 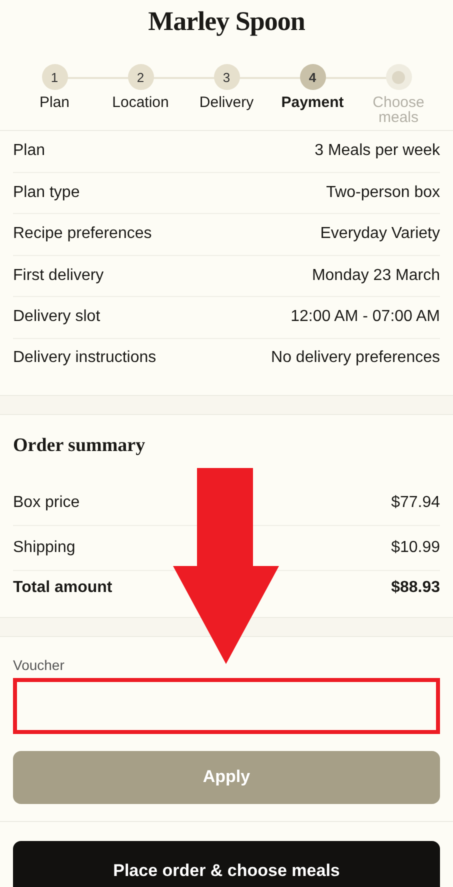 I want to click on field-label: Voucher, so click(x=39, y=664).